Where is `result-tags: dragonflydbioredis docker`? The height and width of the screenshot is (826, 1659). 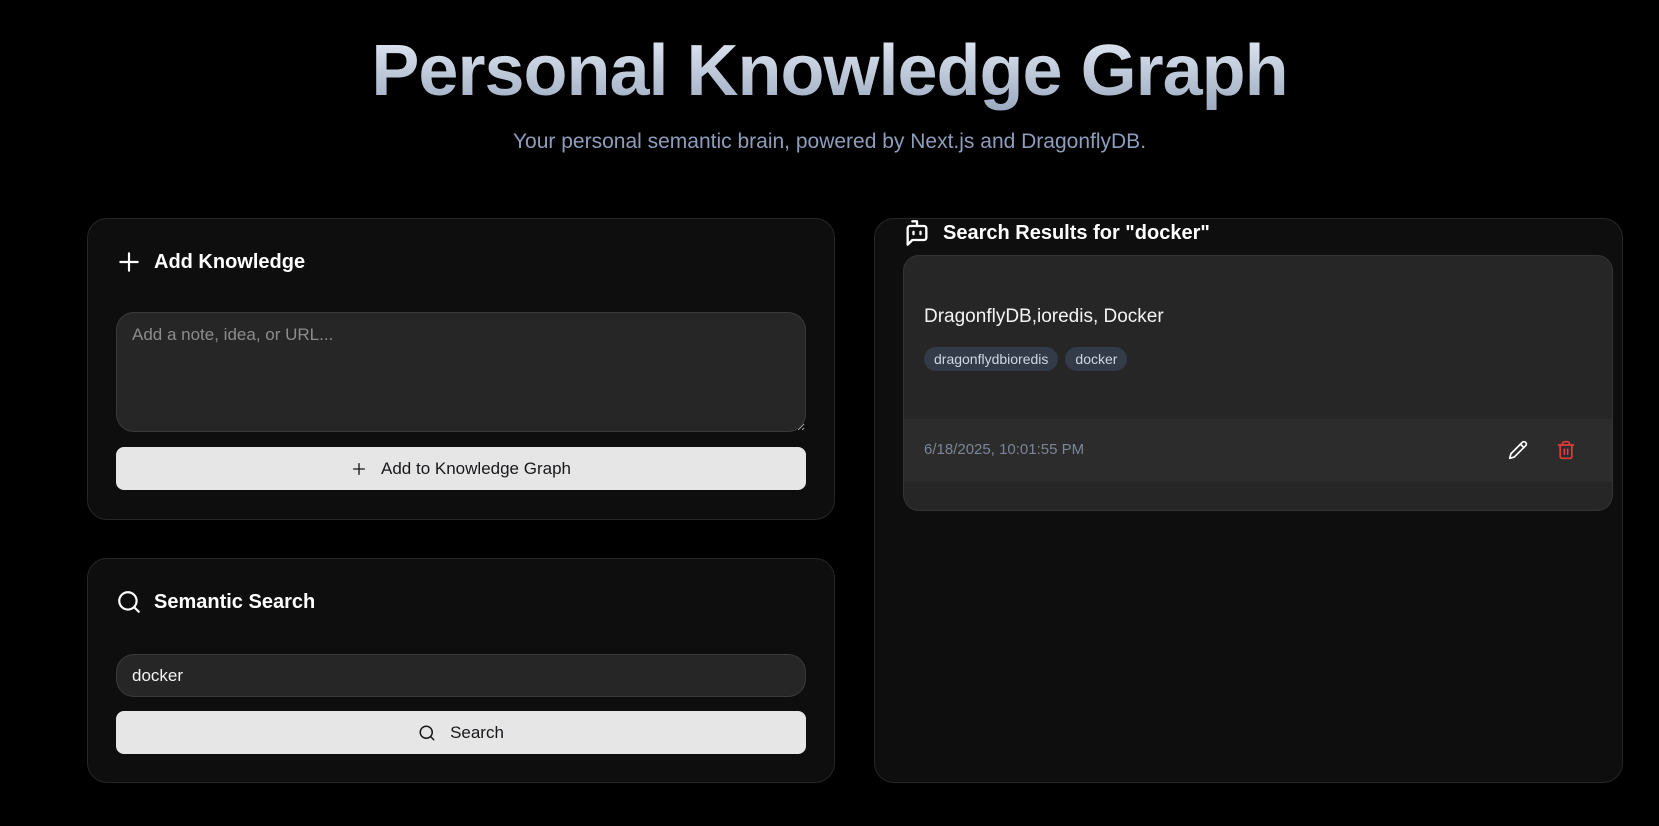
result-tags: dragonflydbioredis docker is located at coordinates (1026, 359).